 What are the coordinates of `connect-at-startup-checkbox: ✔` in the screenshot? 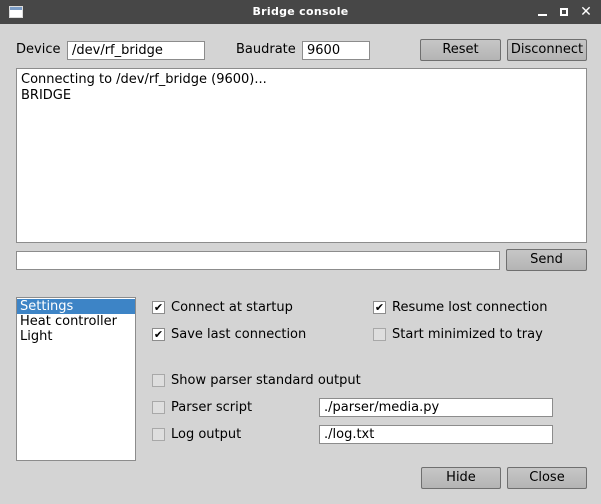 It's located at (158, 307).